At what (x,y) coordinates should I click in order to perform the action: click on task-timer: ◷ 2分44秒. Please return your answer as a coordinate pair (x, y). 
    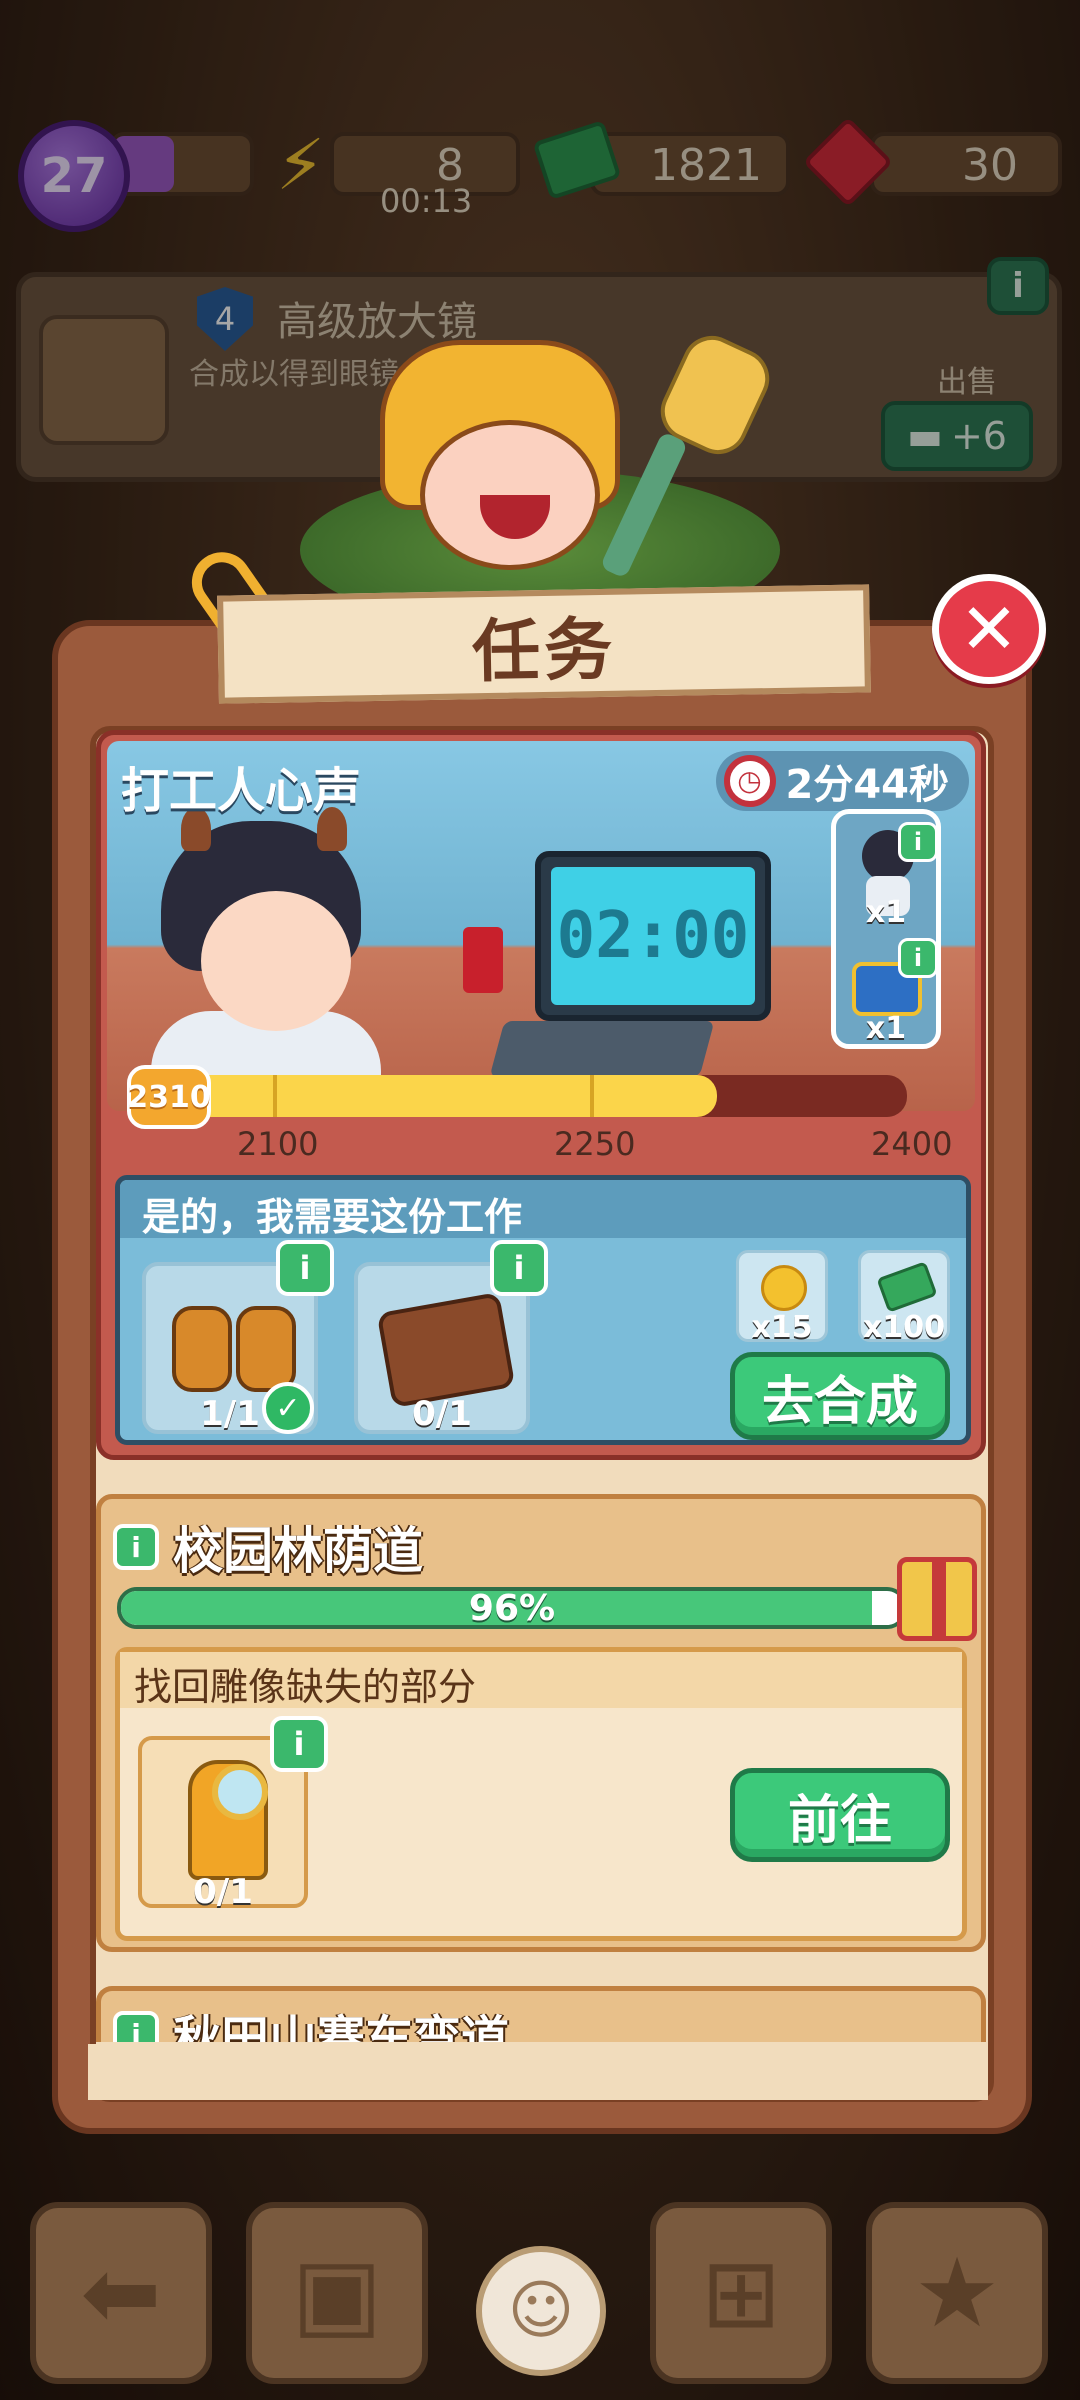
    Looking at the image, I should click on (842, 781).